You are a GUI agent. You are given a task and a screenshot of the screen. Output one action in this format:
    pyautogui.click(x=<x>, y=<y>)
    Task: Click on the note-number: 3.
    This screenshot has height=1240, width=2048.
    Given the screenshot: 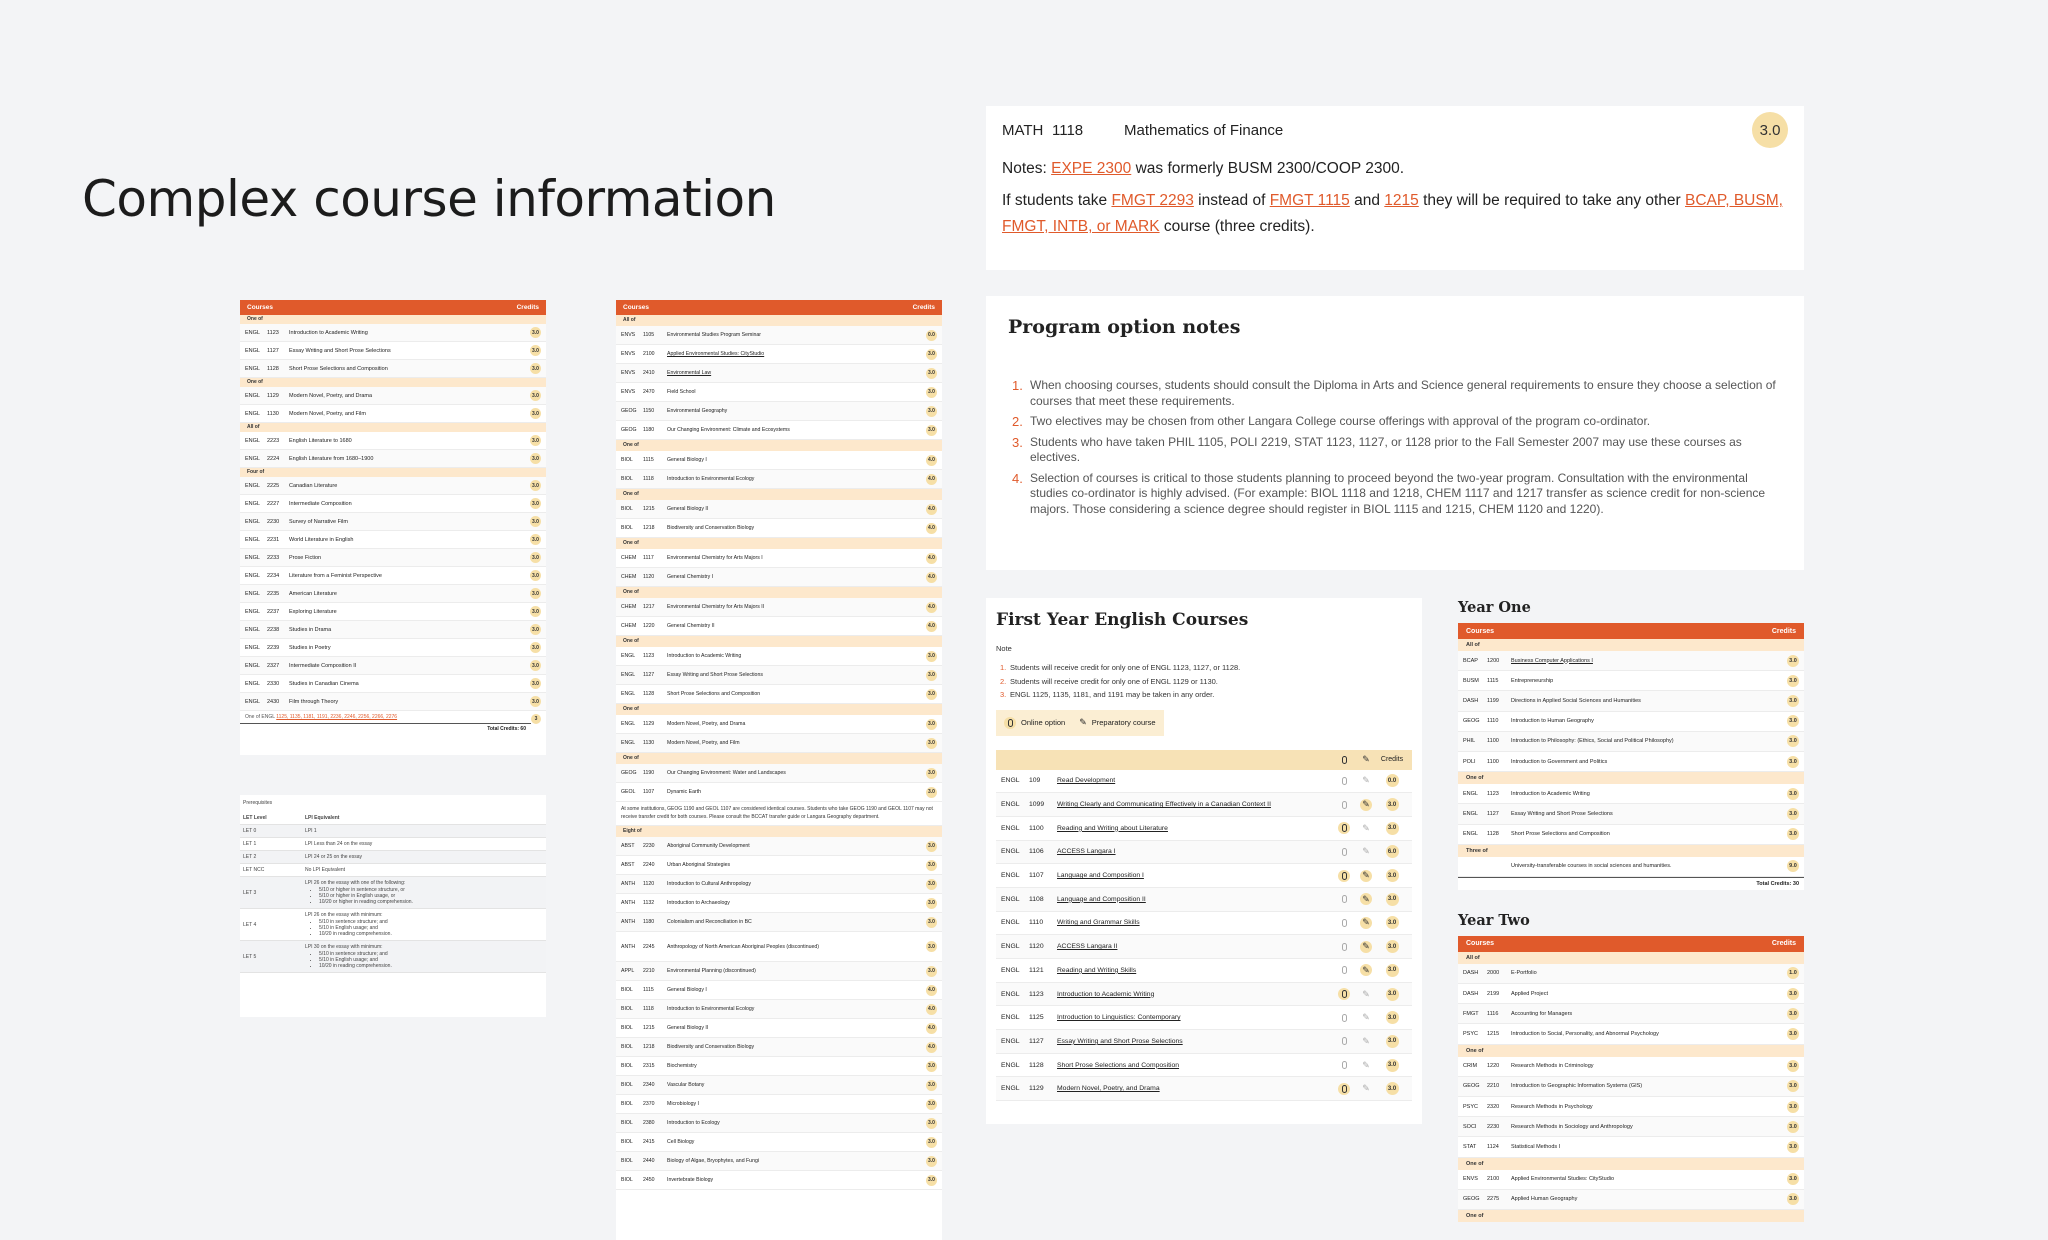 What is the action you would take?
    pyautogui.click(x=1003, y=694)
    